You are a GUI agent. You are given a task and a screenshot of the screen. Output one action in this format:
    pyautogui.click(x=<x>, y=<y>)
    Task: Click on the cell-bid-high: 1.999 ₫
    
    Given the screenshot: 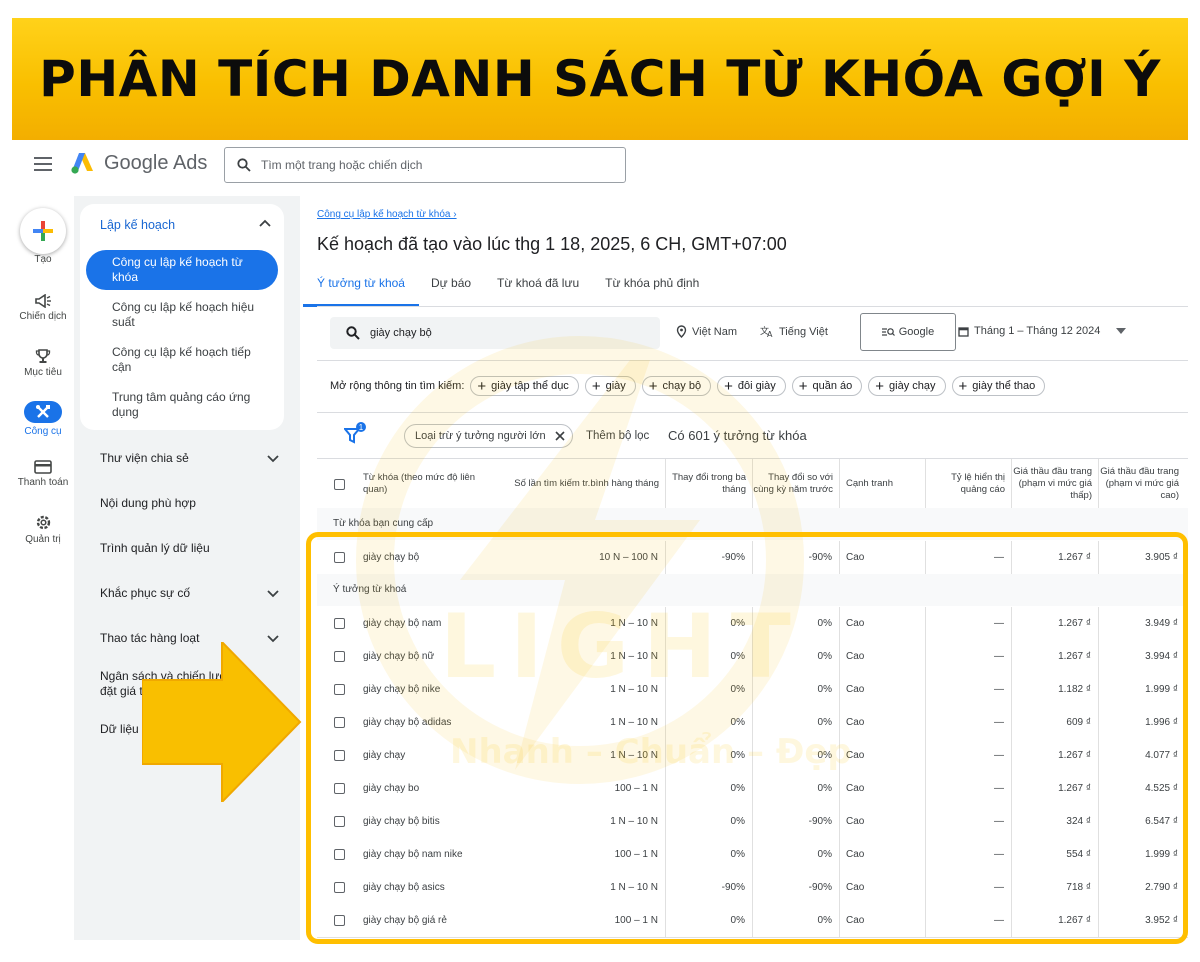 What is the action you would take?
    pyautogui.click(x=1141, y=854)
    